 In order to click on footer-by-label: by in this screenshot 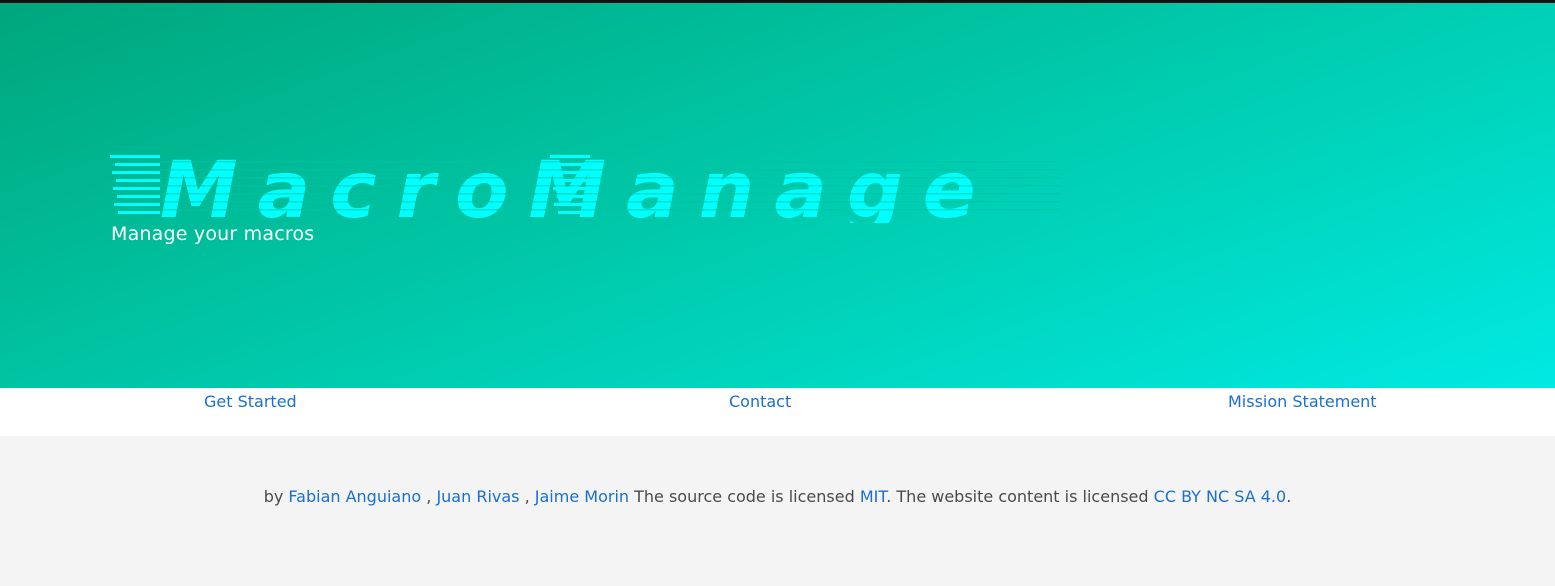, I will do `click(273, 496)`.